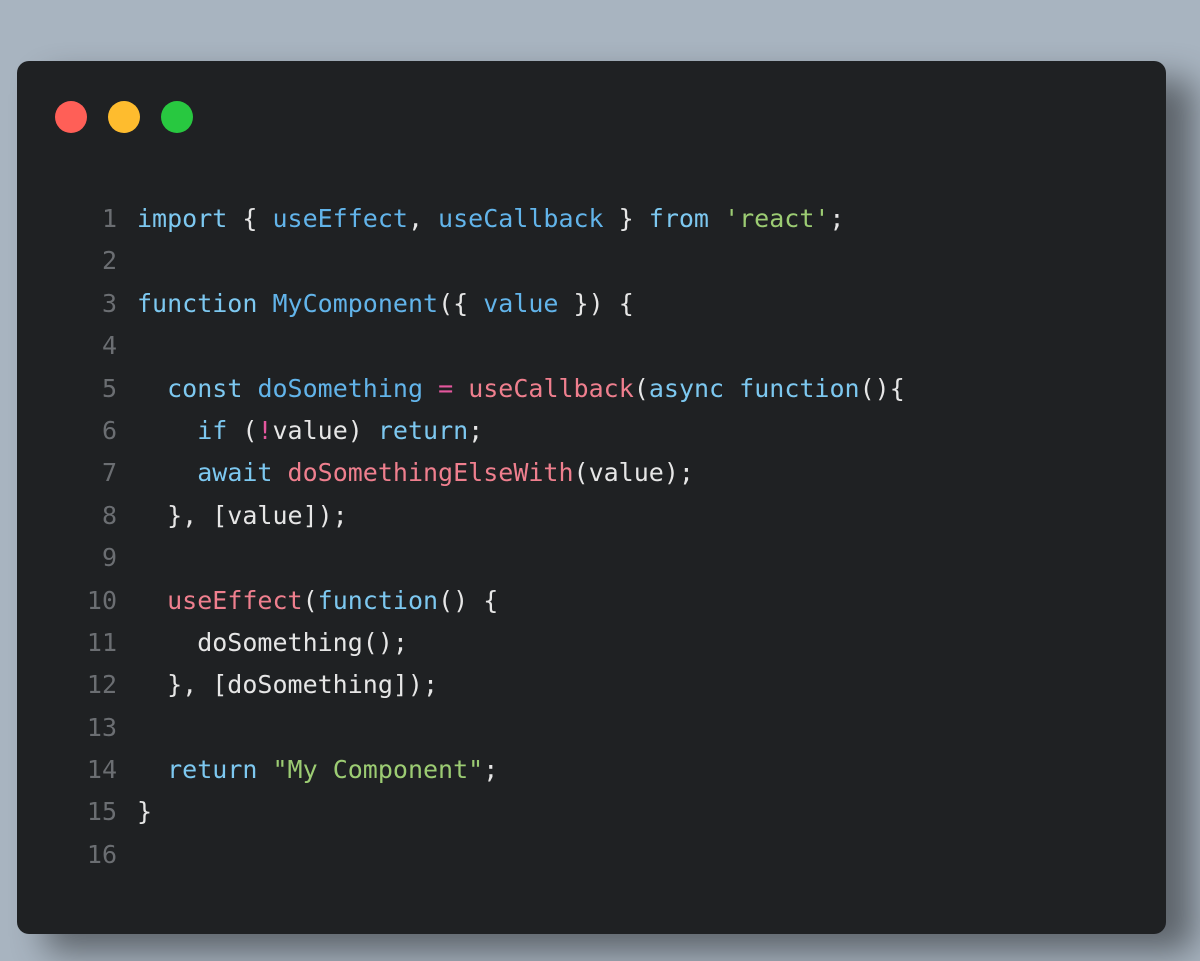  I want to click on line-number: 12, so click(101, 685).